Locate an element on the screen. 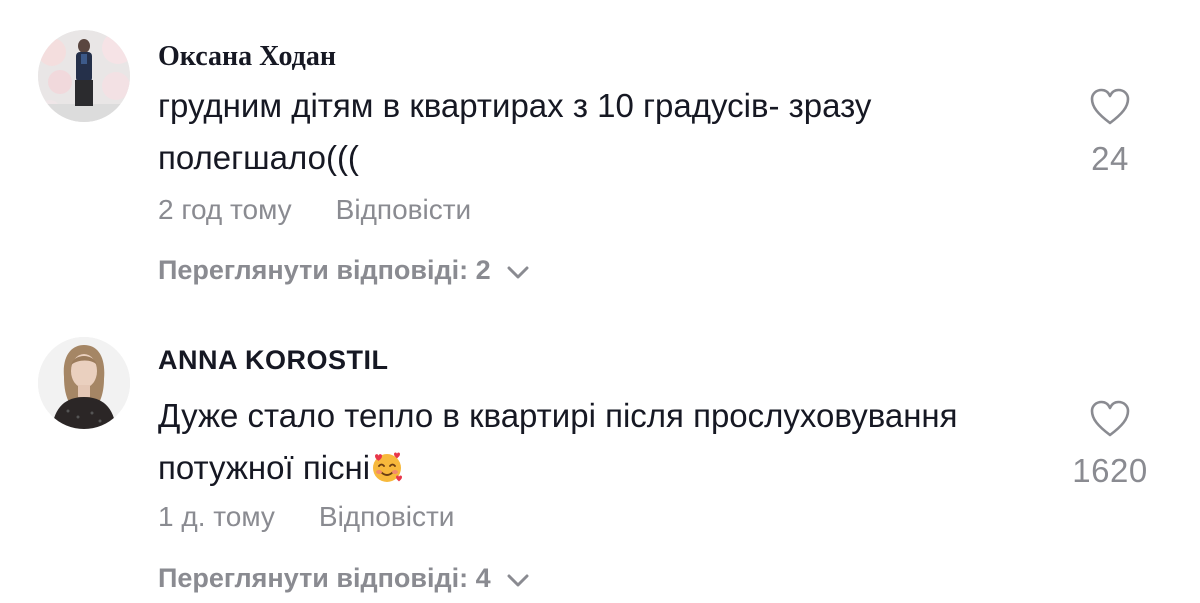  like-count: 1620 is located at coordinates (1110, 470).